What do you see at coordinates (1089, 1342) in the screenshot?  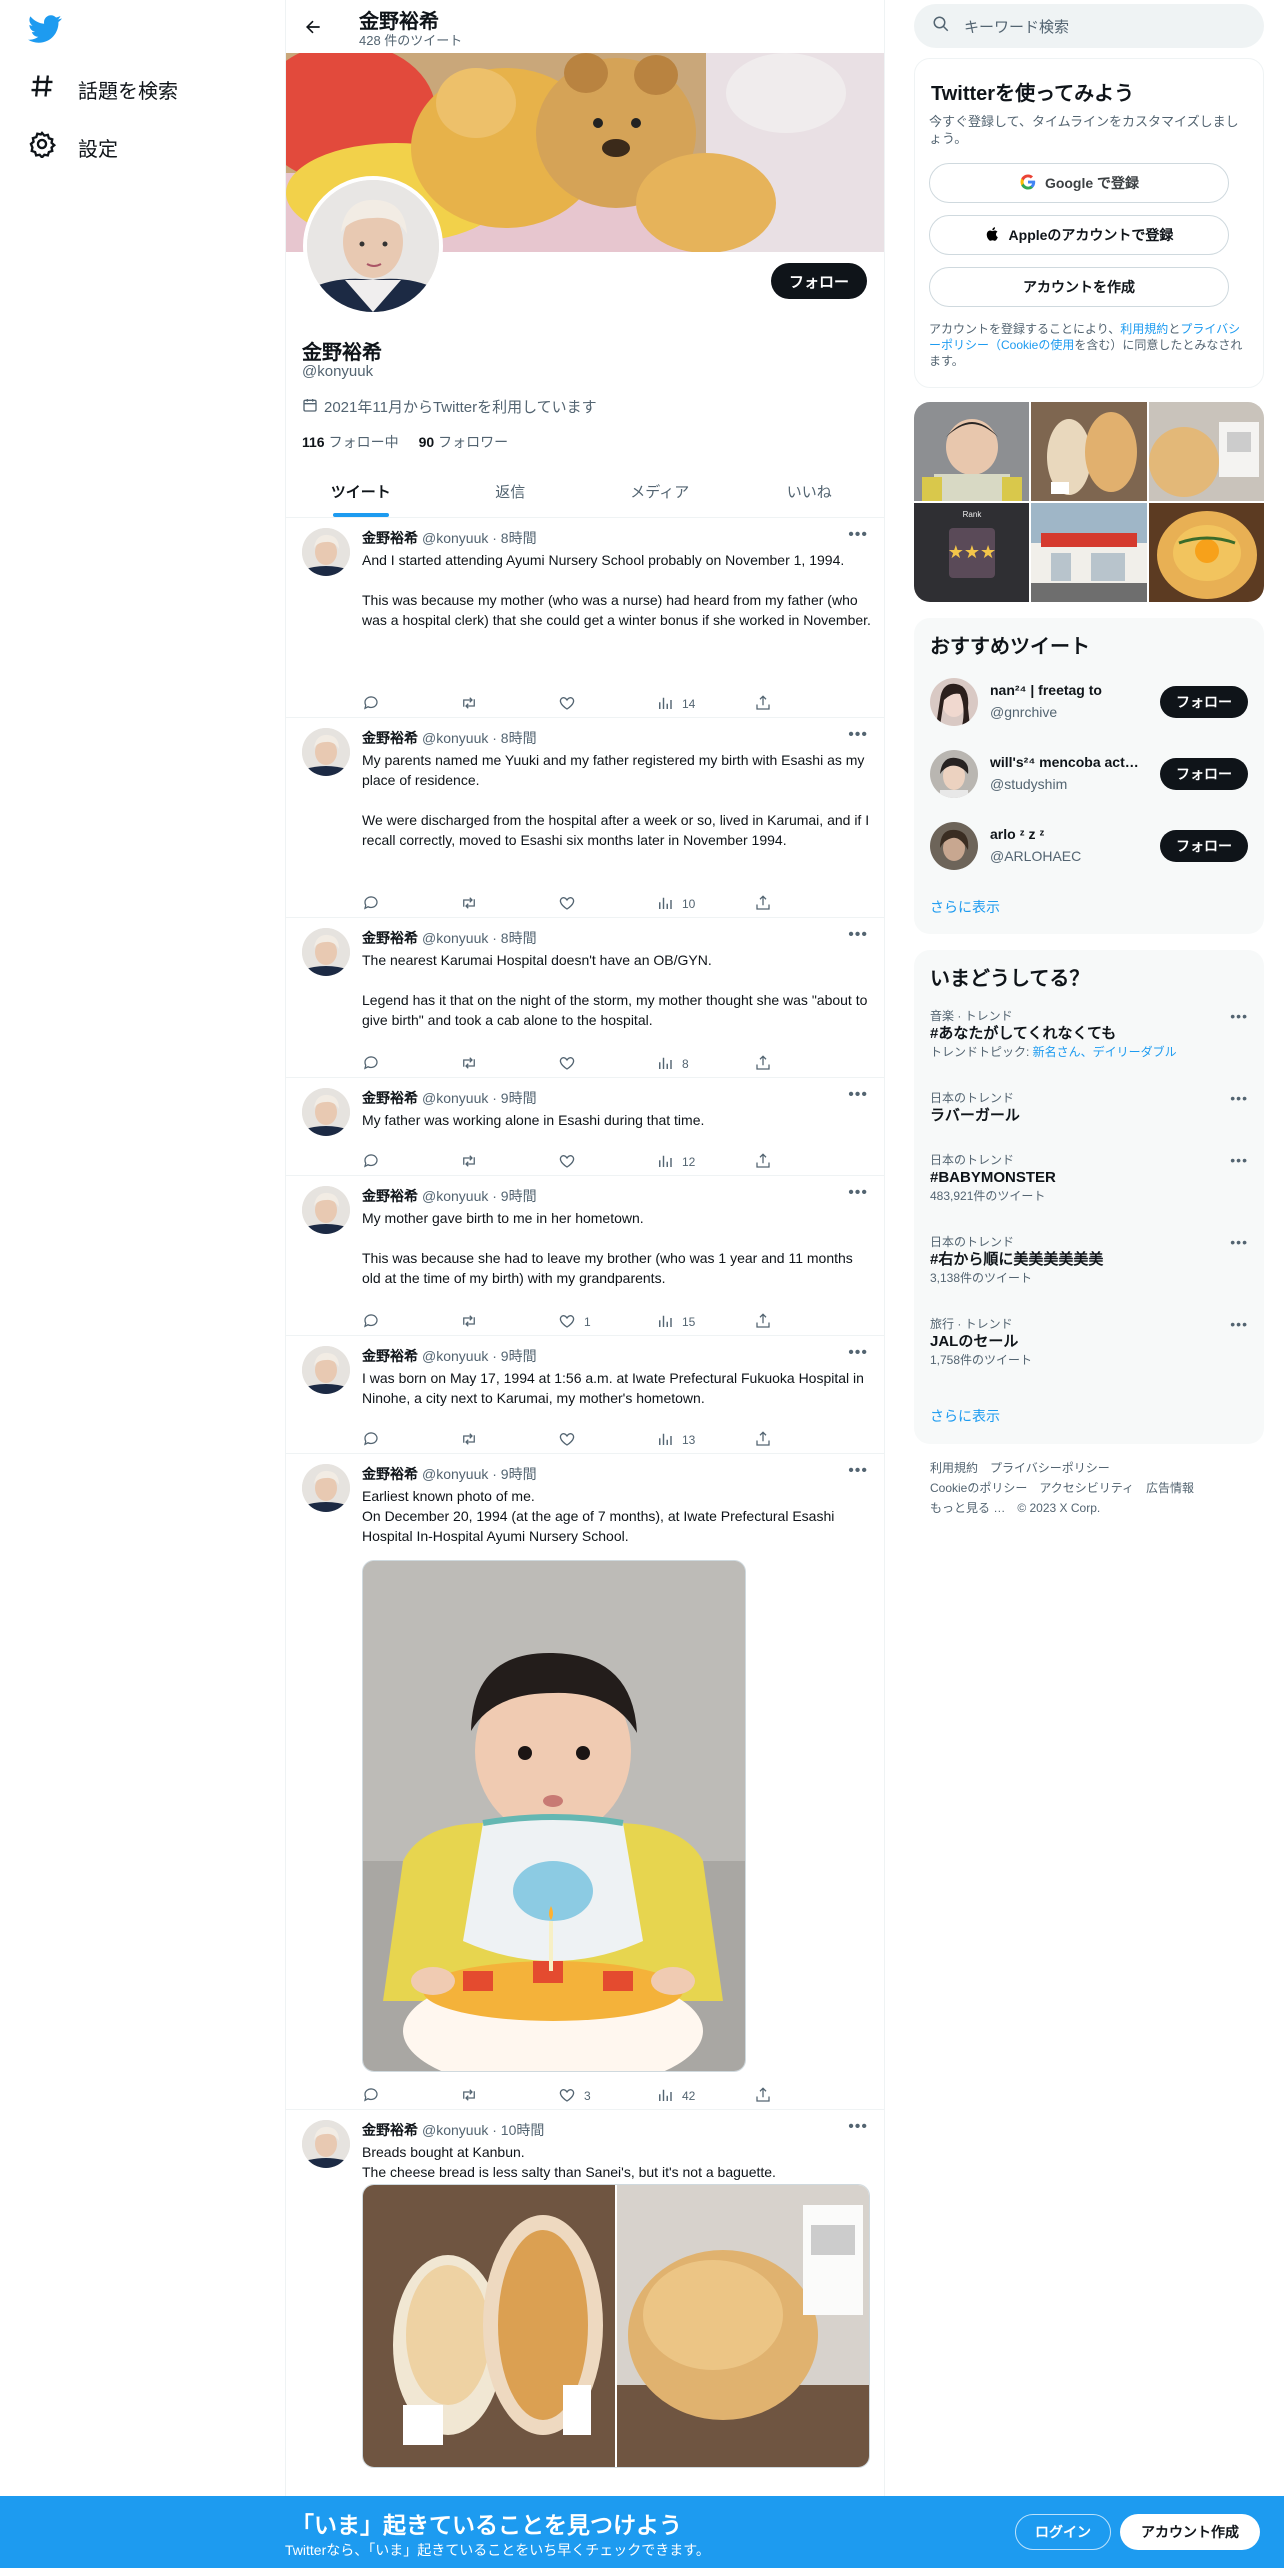 I see `trend-item: 旅行 · トレンド JALのセール 1,758件のツイート •••` at bounding box center [1089, 1342].